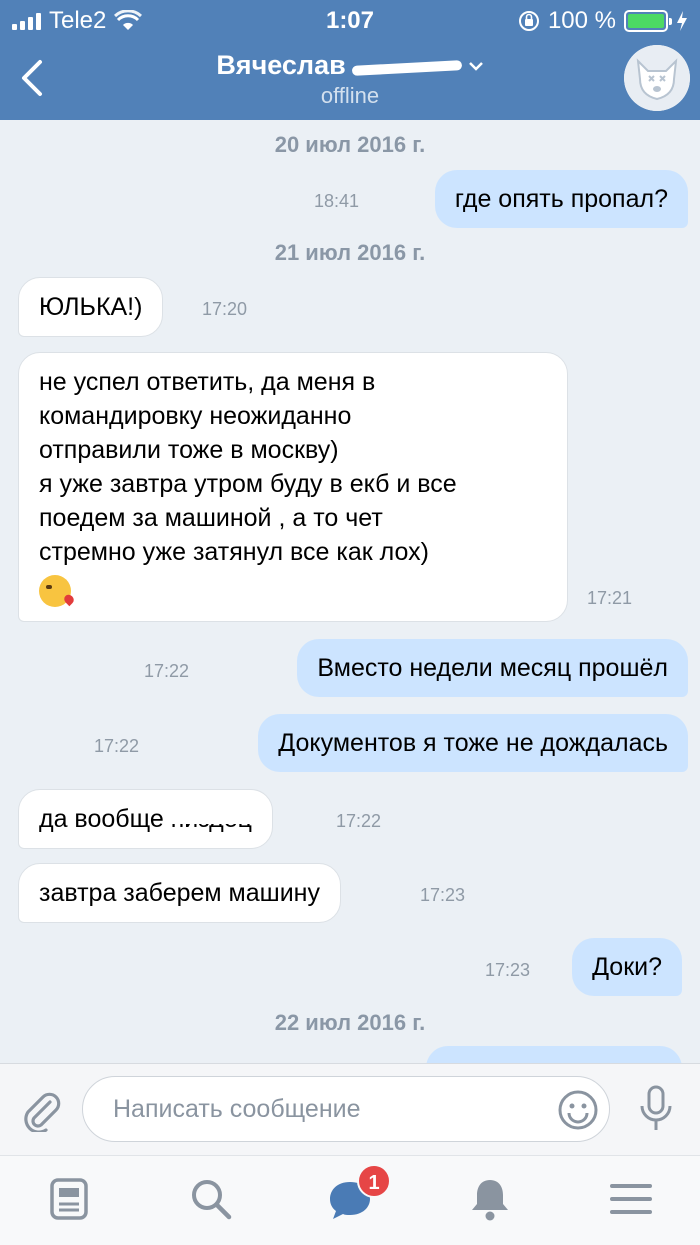 This screenshot has height=1245, width=700. I want to click on message-outgoing: Вместо недели месяц прошёл, so click(492, 668).